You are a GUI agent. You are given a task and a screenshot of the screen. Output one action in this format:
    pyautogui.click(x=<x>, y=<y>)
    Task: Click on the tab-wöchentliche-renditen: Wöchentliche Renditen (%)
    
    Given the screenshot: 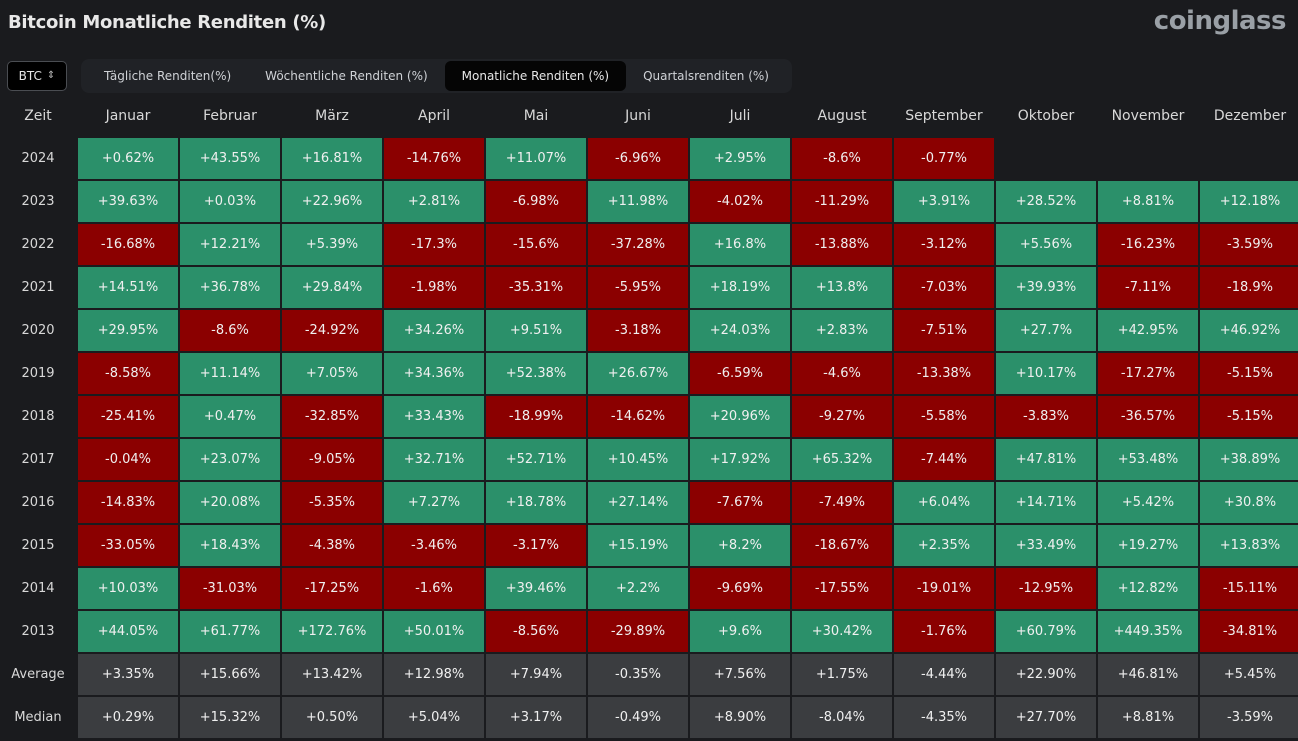 What is the action you would take?
    pyautogui.click(x=346, y=76)
    